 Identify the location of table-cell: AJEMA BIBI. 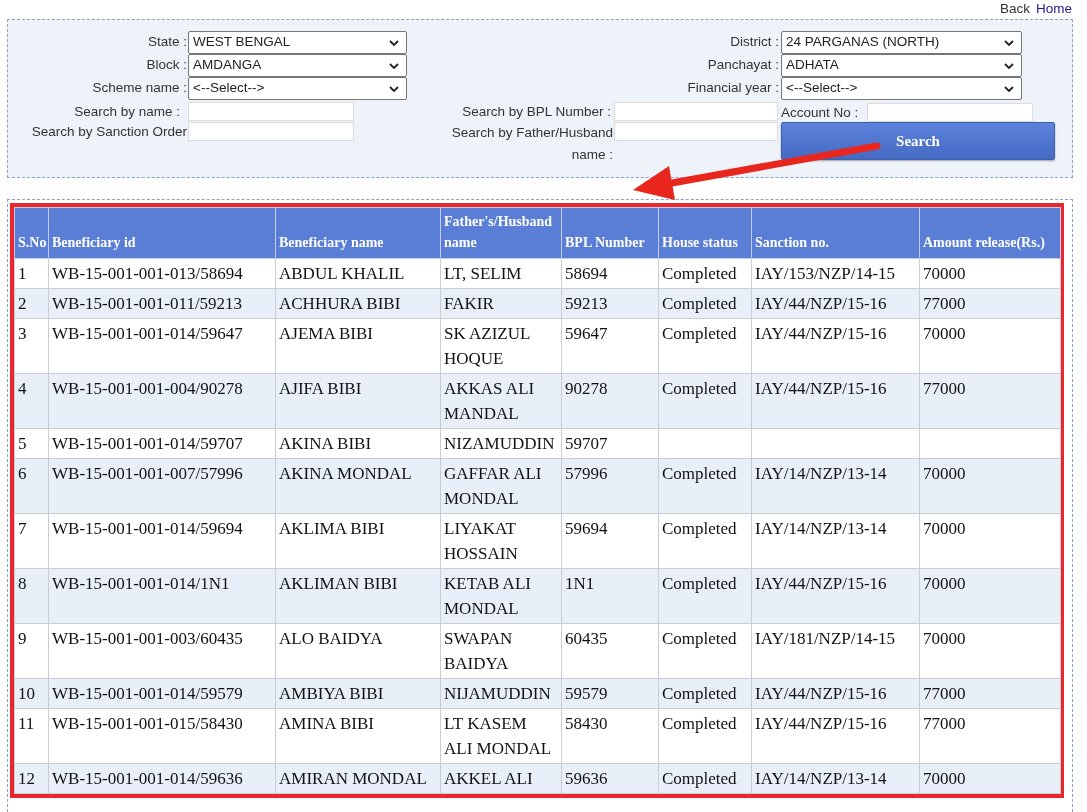
(358, 346).